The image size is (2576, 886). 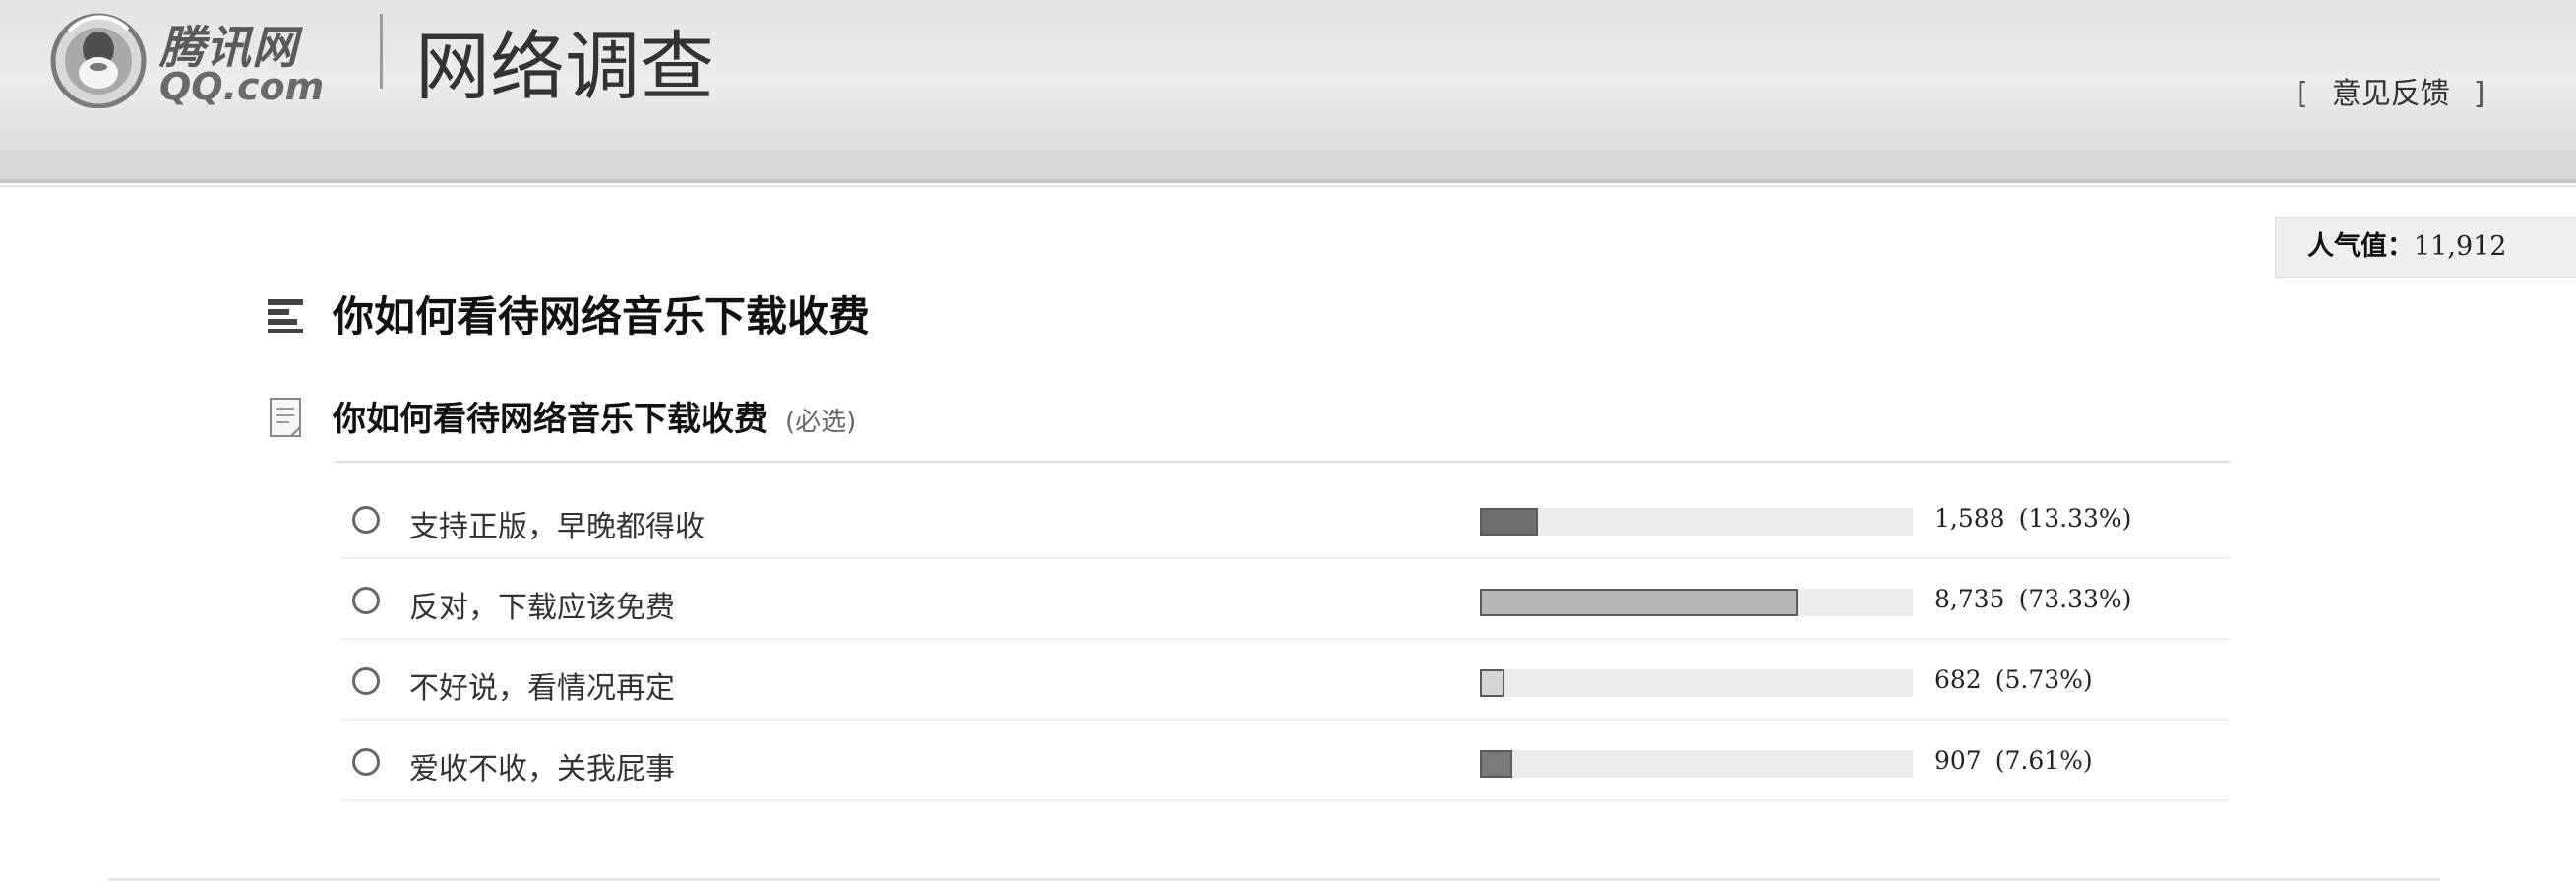 What do you see at coordinates (565, 66) in the screenshot?
I see `page-heading: 网络调查` at bounding box center [565, 66].